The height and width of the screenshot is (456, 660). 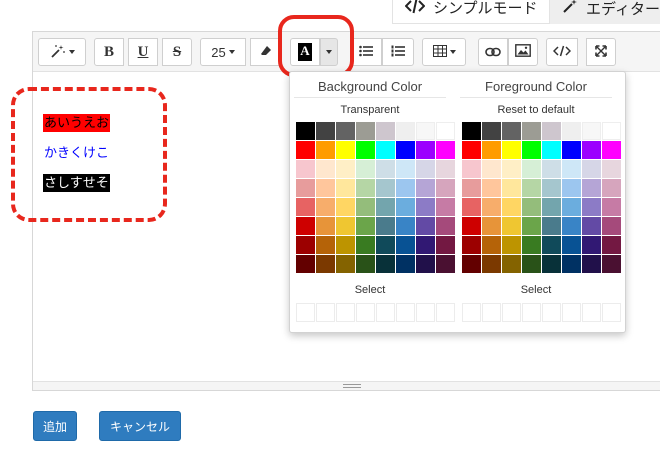 I want to click on ordered-list-button, so click(x=398, y=52).